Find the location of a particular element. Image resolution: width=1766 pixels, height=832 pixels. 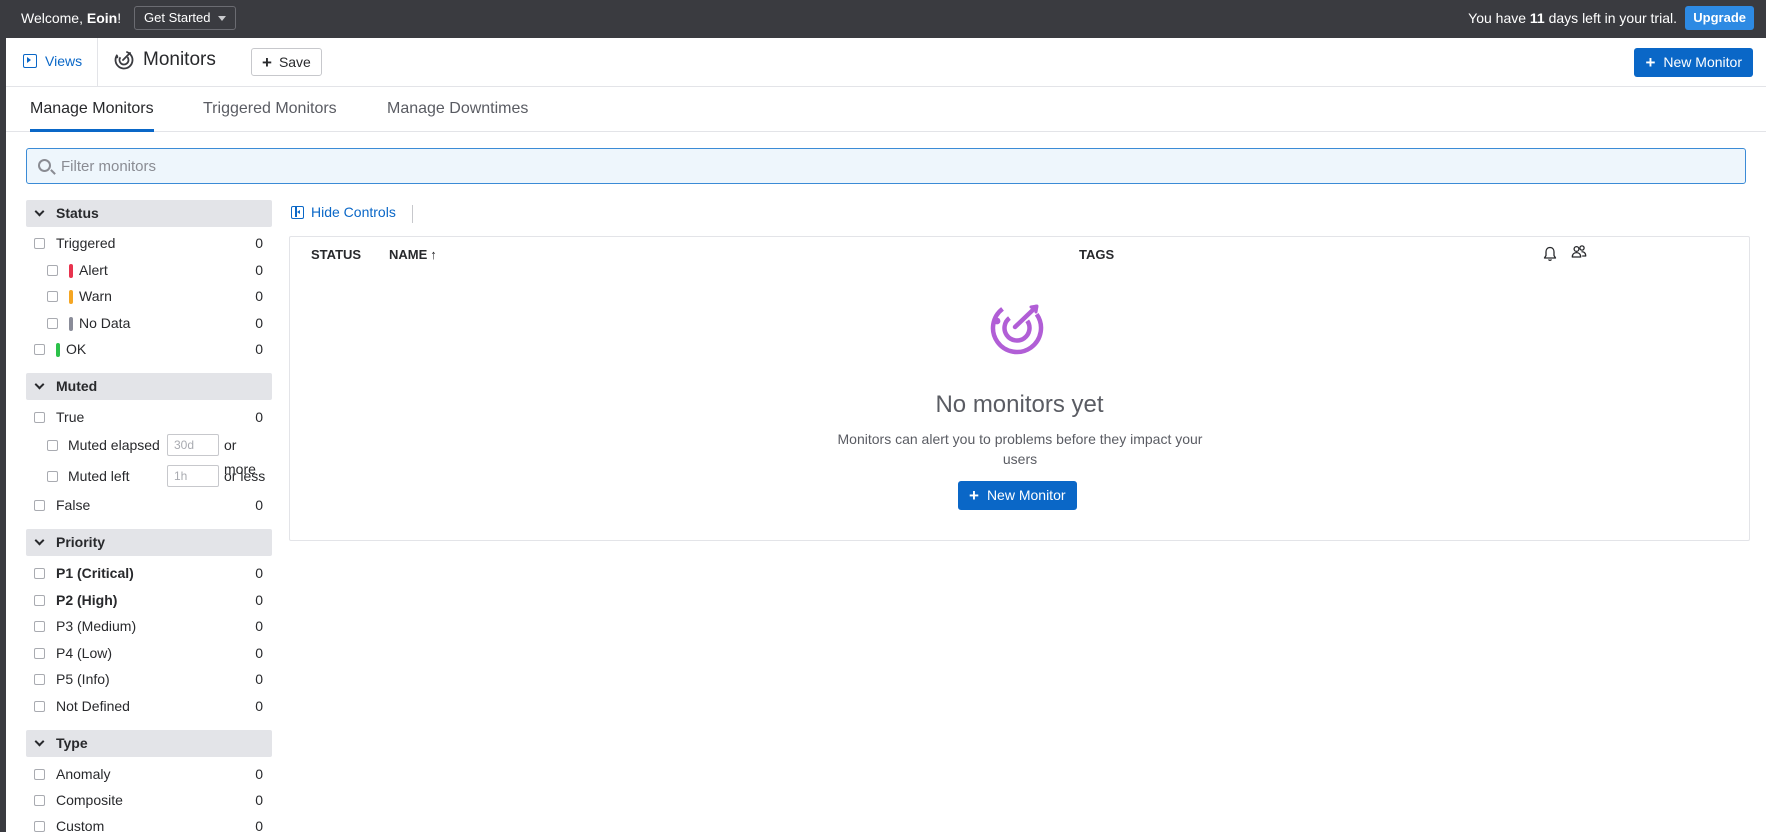

ok-color-indicator is located at coordinates (58, 350).